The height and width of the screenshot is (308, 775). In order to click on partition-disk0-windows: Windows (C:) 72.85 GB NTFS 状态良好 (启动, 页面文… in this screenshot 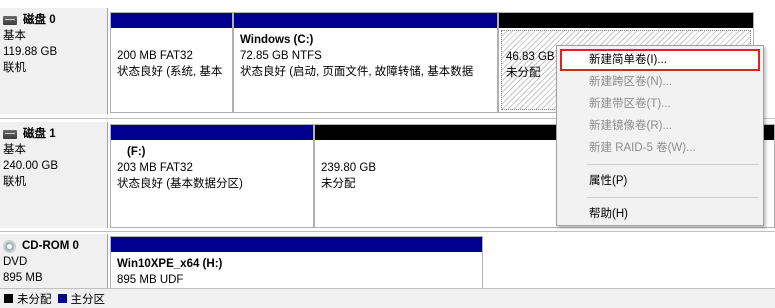, I will do `click(365, 62)`.